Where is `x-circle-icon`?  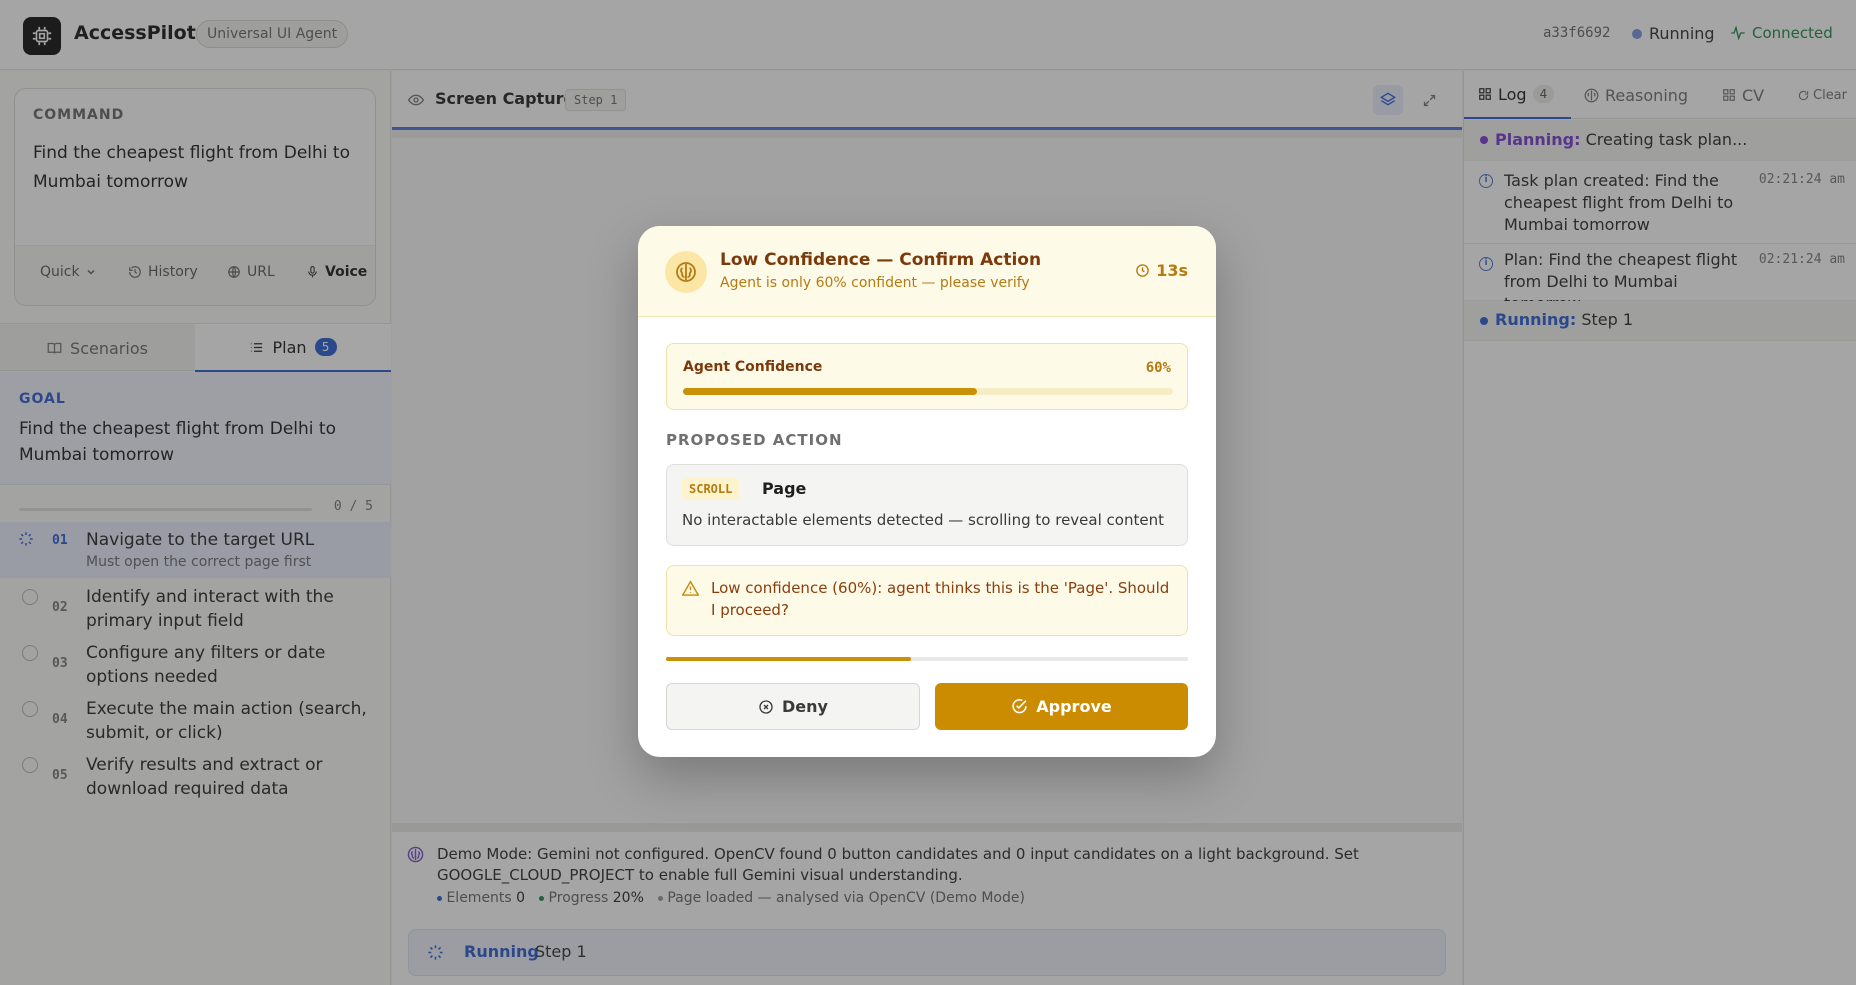
x-circle-icon is located at coordinates (766, 706).